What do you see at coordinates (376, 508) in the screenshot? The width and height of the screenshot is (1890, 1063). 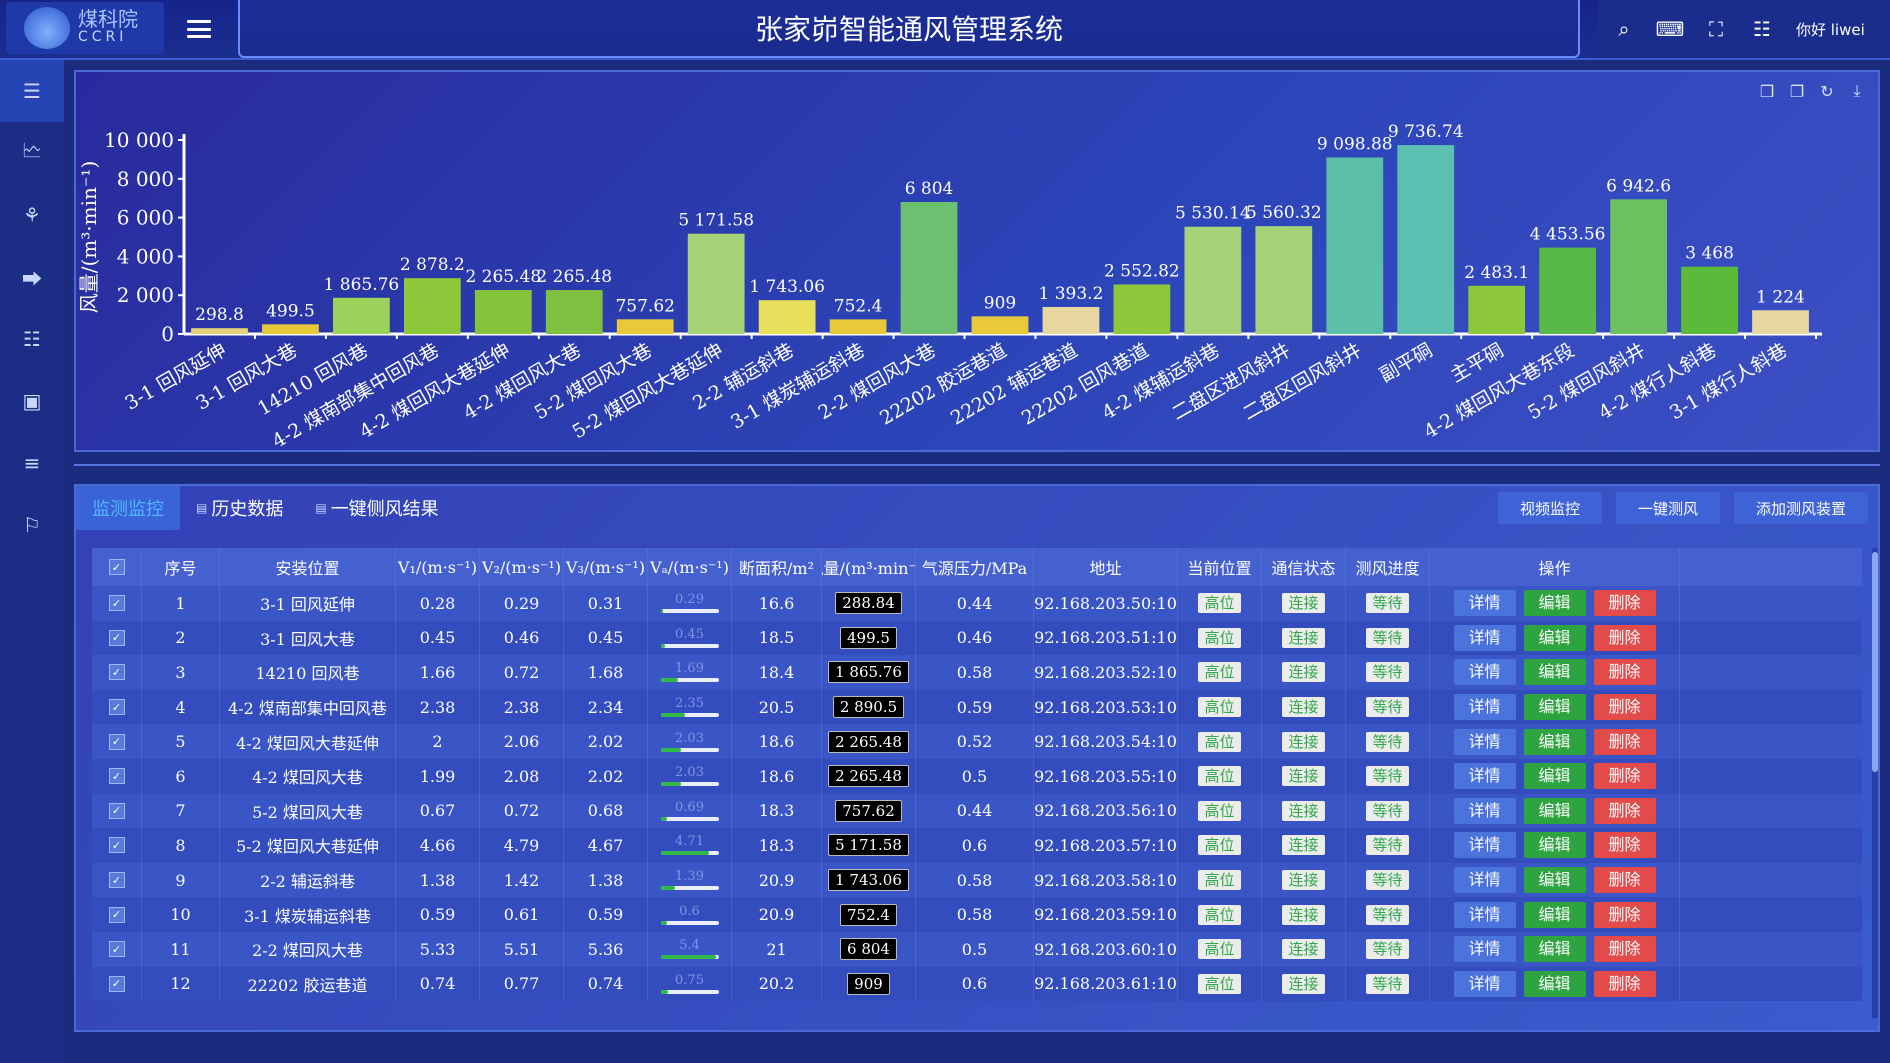 I see `tab-oneclick-result: ▤ 一键侧风结果` at bounding box center [376, 508].